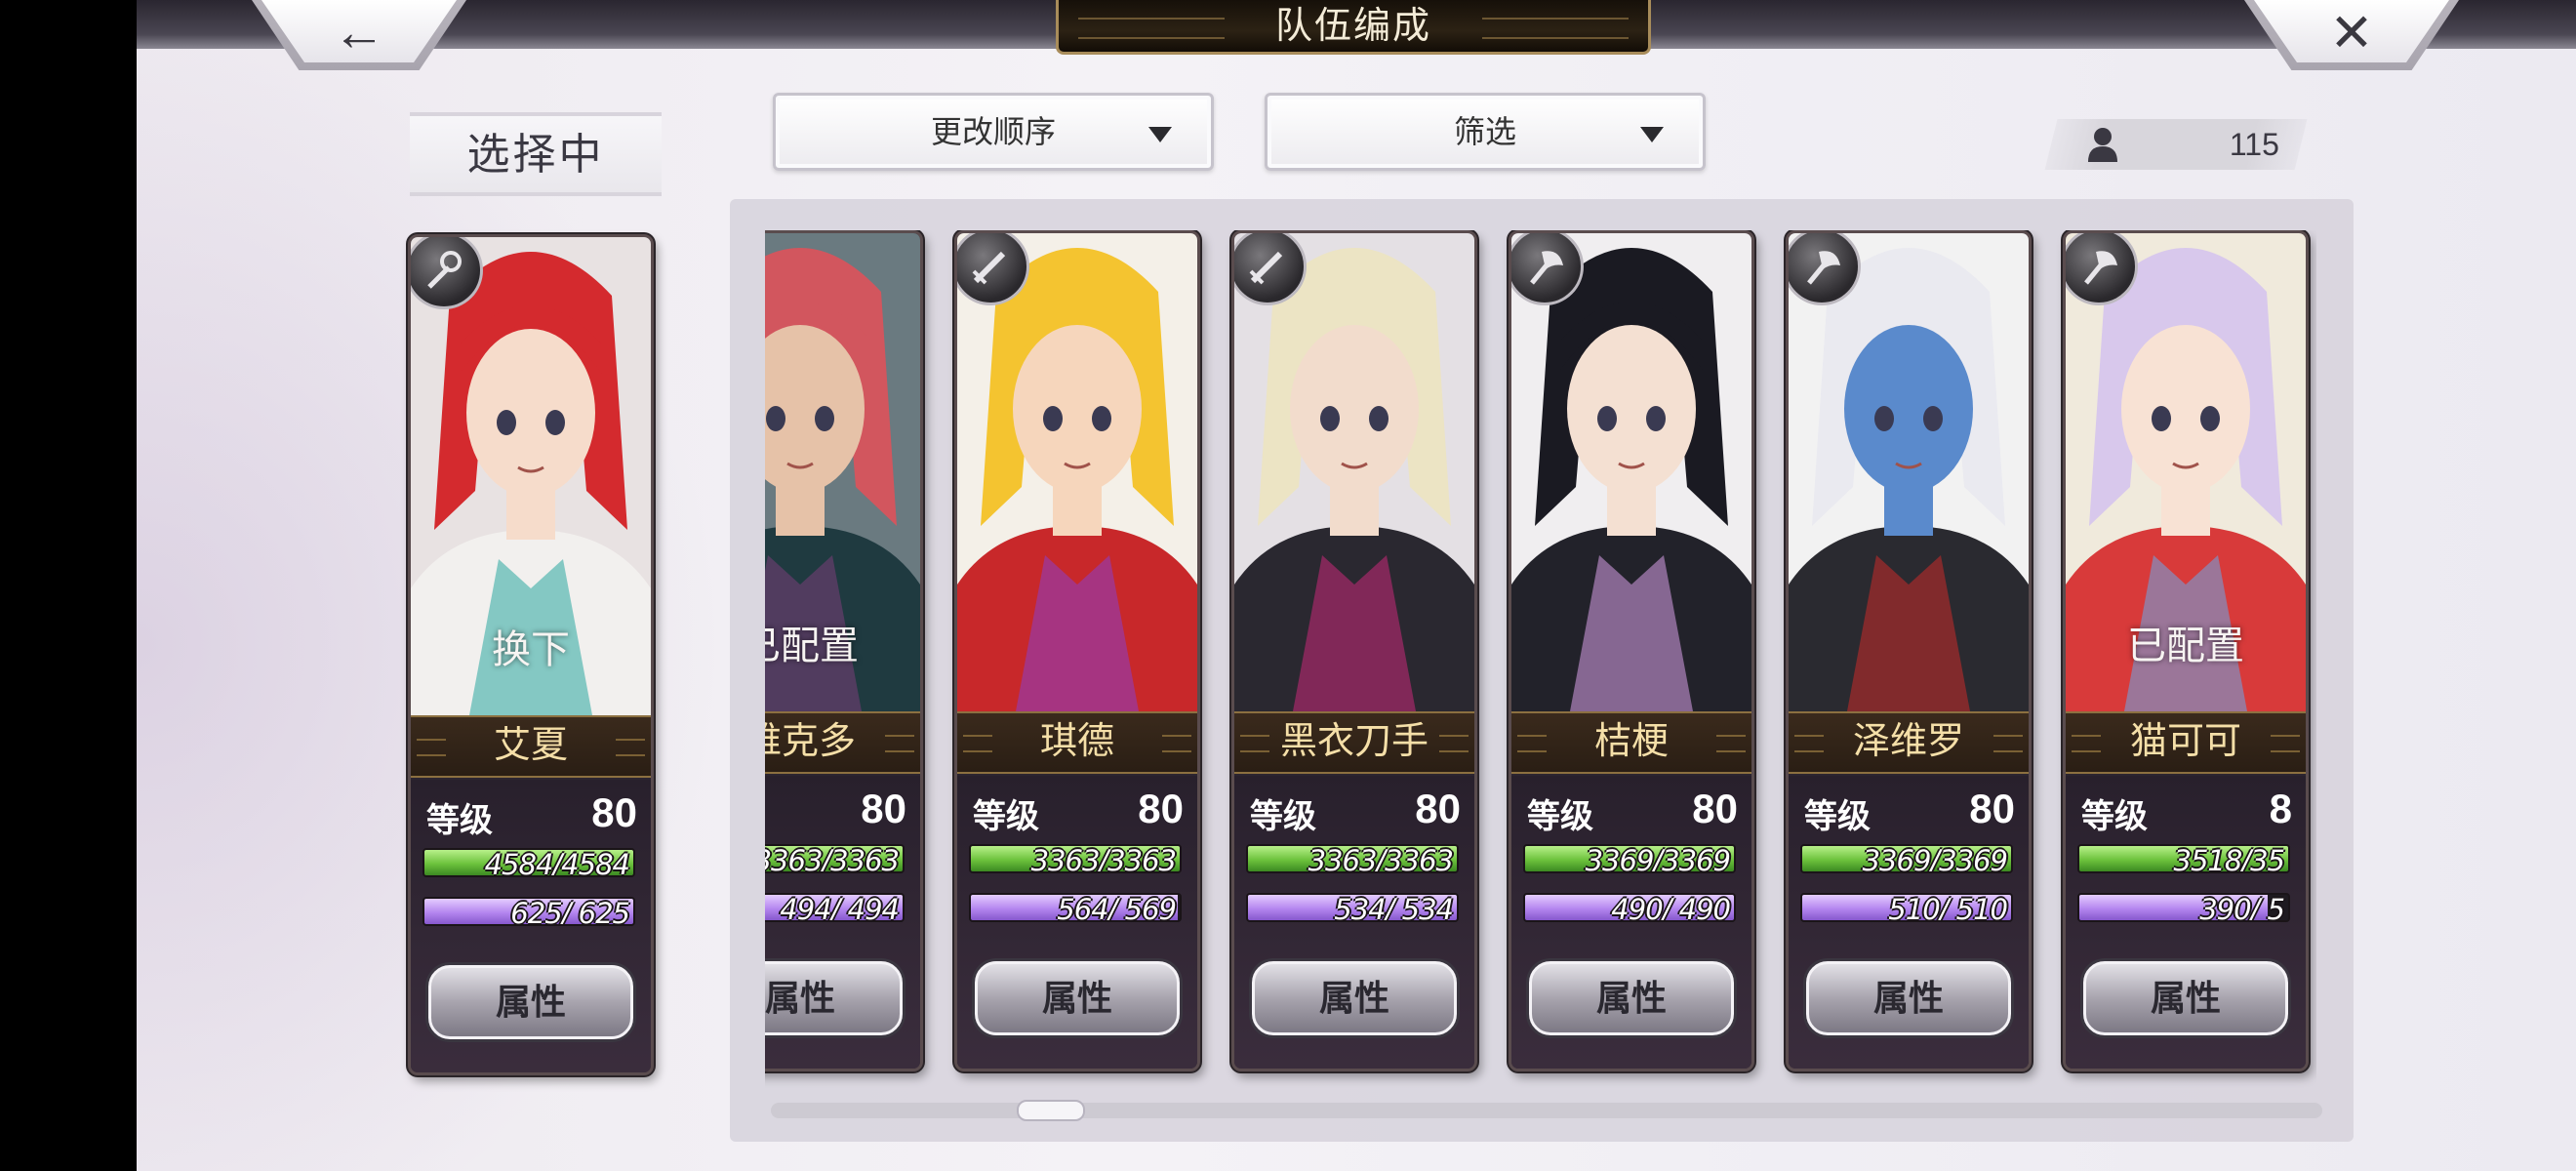  What do you see at coordinates (1948, 907) in the screenshot?
I see `mp-text: 510/ 510` at bounding box center [1948, 907].